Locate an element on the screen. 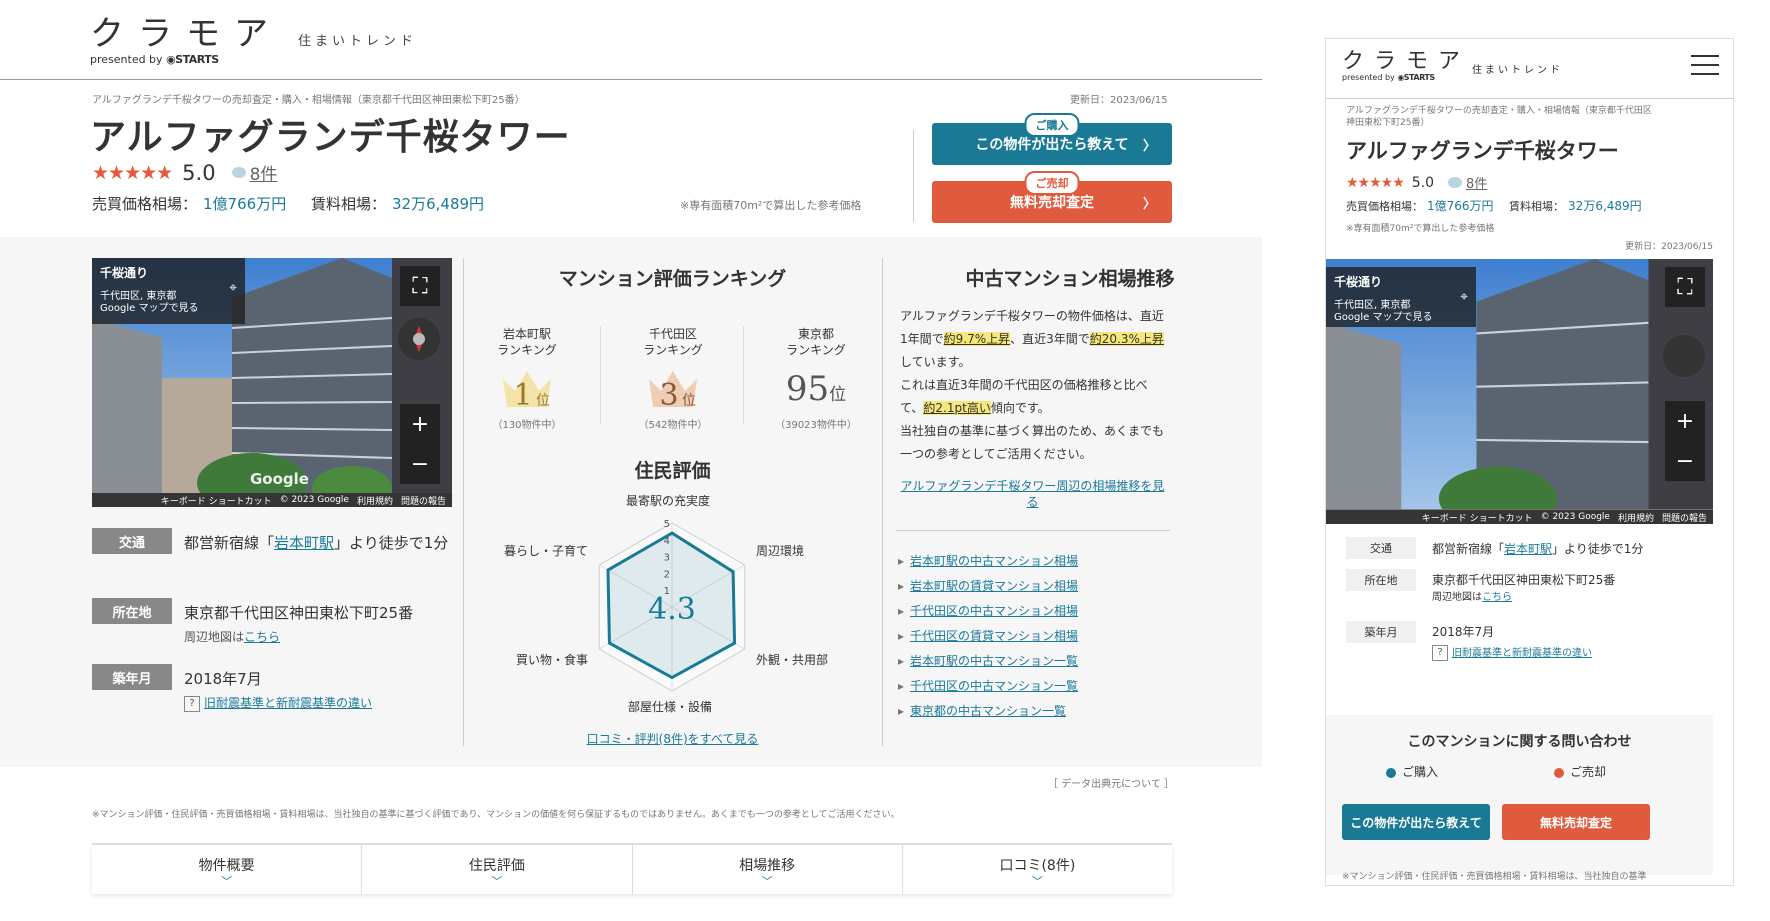  map-pin-icon: ⌖ is located at coordinates (1464, 297).